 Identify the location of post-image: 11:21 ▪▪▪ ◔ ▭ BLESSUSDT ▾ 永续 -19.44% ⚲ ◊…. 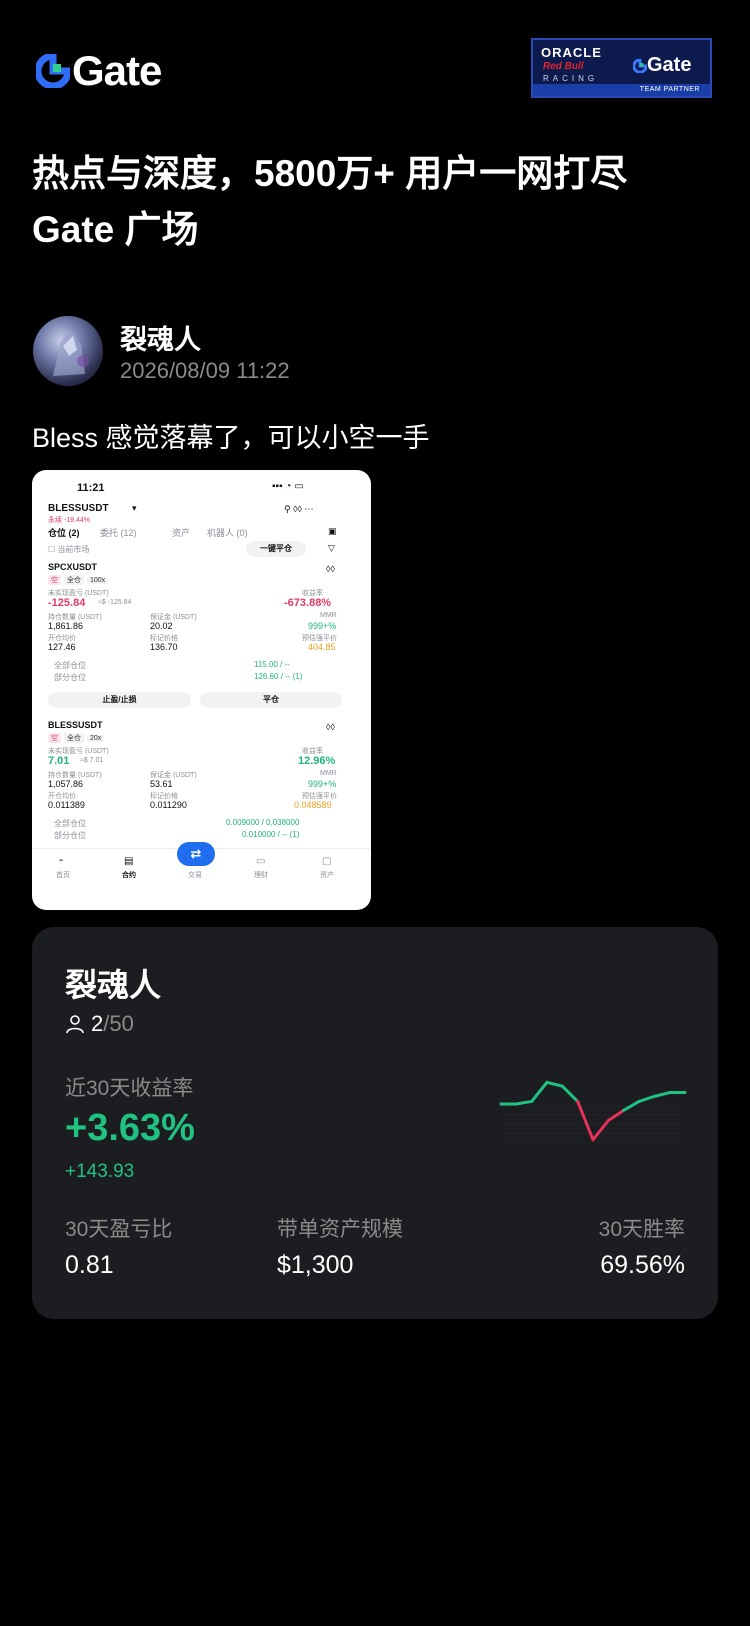
(201, 690).